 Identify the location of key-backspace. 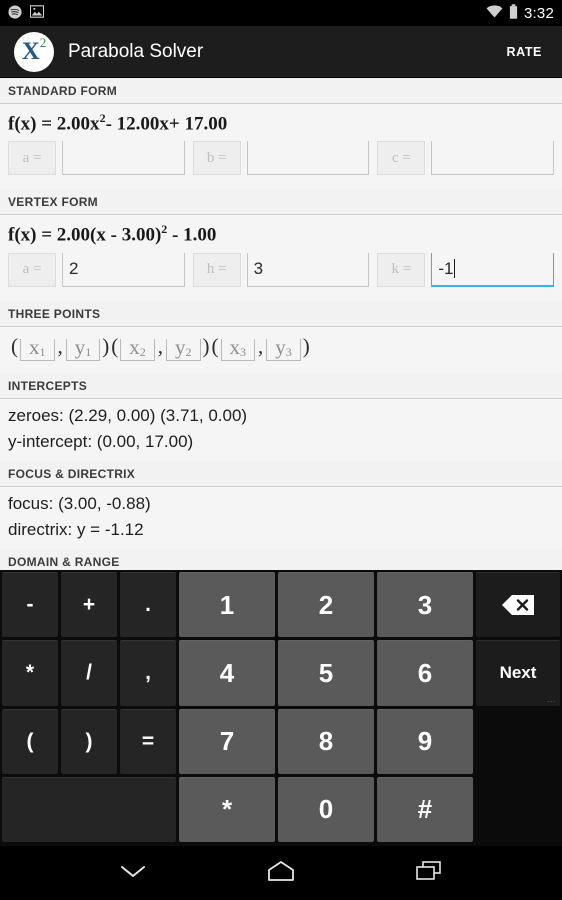
(518, 605).